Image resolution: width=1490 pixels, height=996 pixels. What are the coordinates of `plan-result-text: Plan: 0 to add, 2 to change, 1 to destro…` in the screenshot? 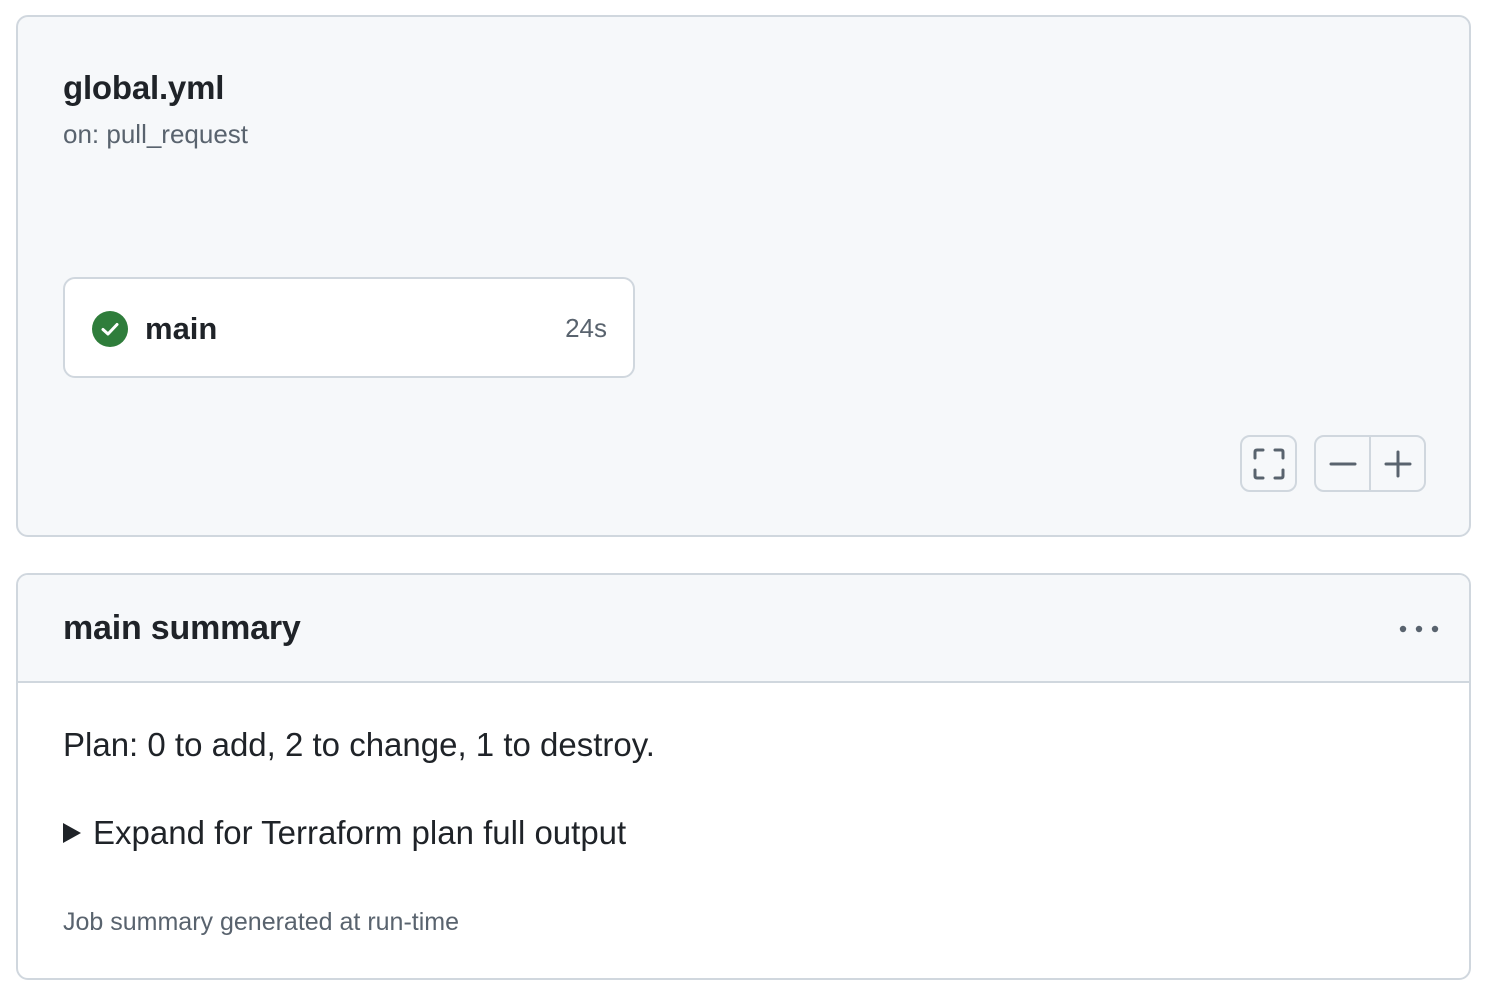 It's located at (359, 744).